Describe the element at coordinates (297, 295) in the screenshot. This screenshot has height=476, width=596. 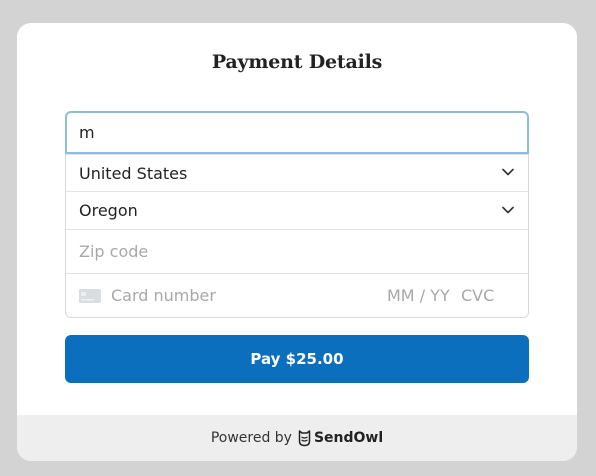
I see `card-field: Card number MM / YY CVC` at that location.